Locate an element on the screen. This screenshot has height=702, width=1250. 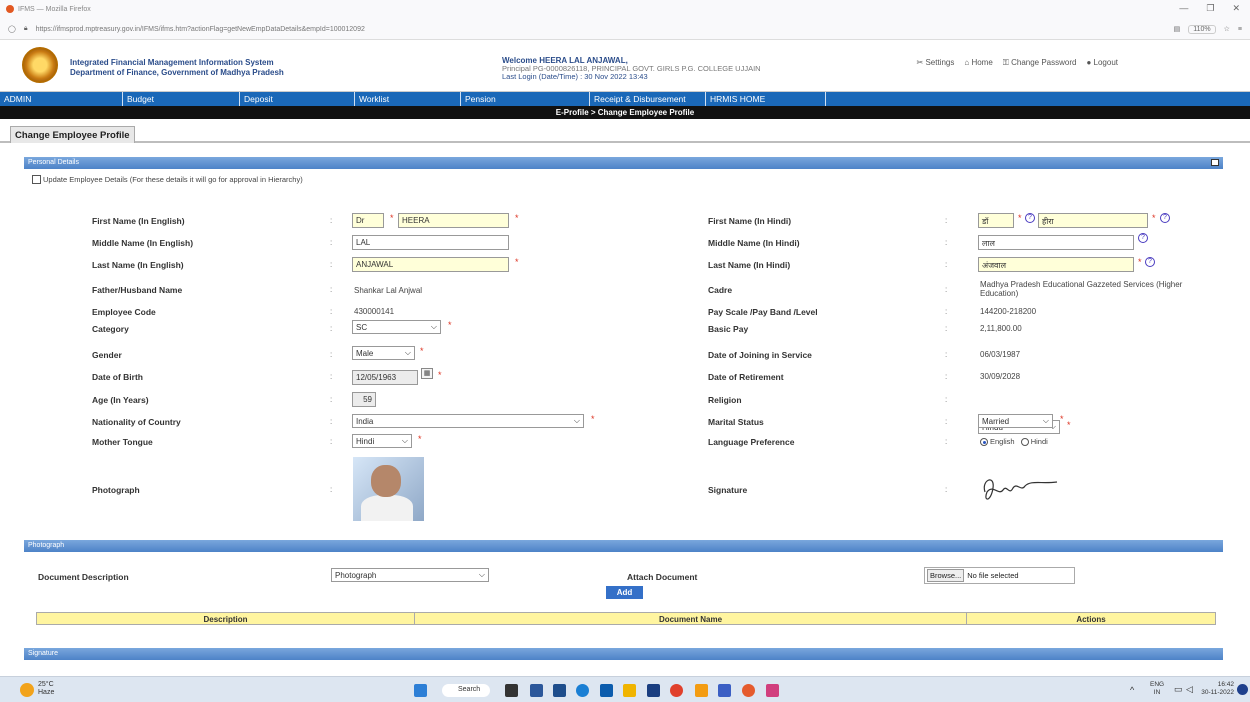
network-icon: ▭ is located at coordinates (1178, 689).